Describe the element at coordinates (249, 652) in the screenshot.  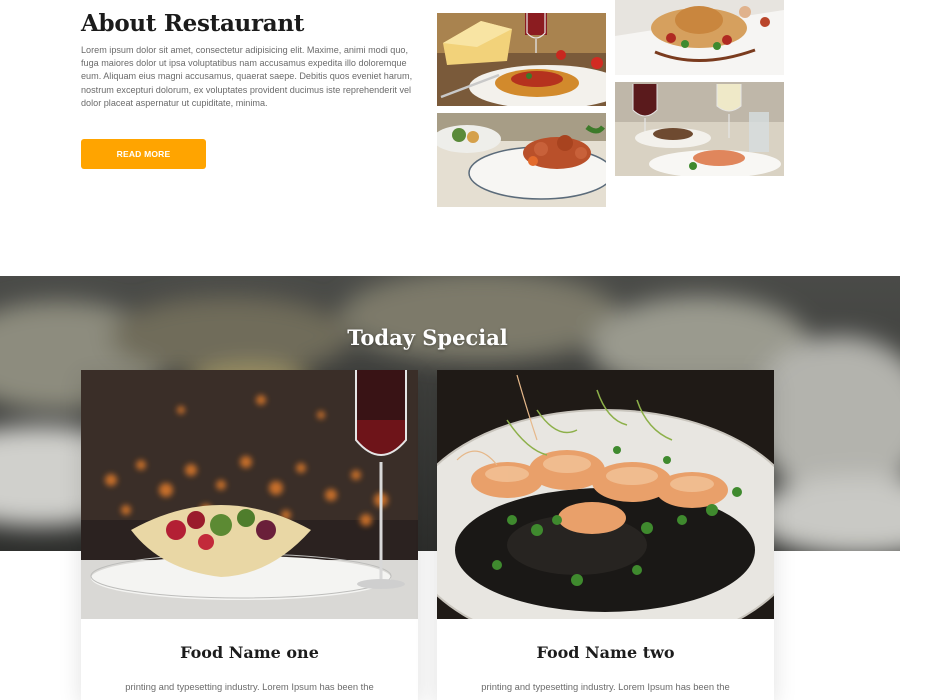
I see `food-name: Food Name one` at that location.